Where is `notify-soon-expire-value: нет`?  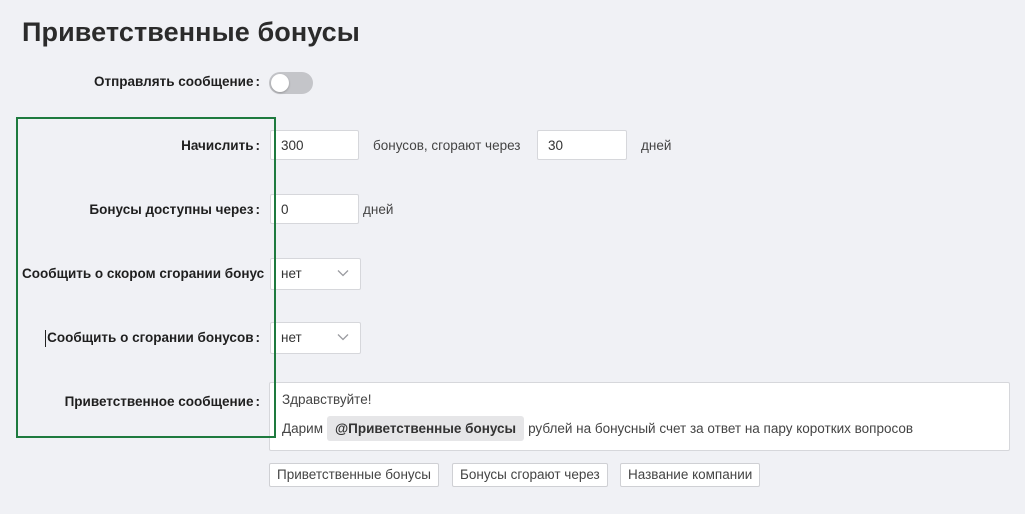 notify-soon-expire-value: нет is located at coordinates (291, 273).